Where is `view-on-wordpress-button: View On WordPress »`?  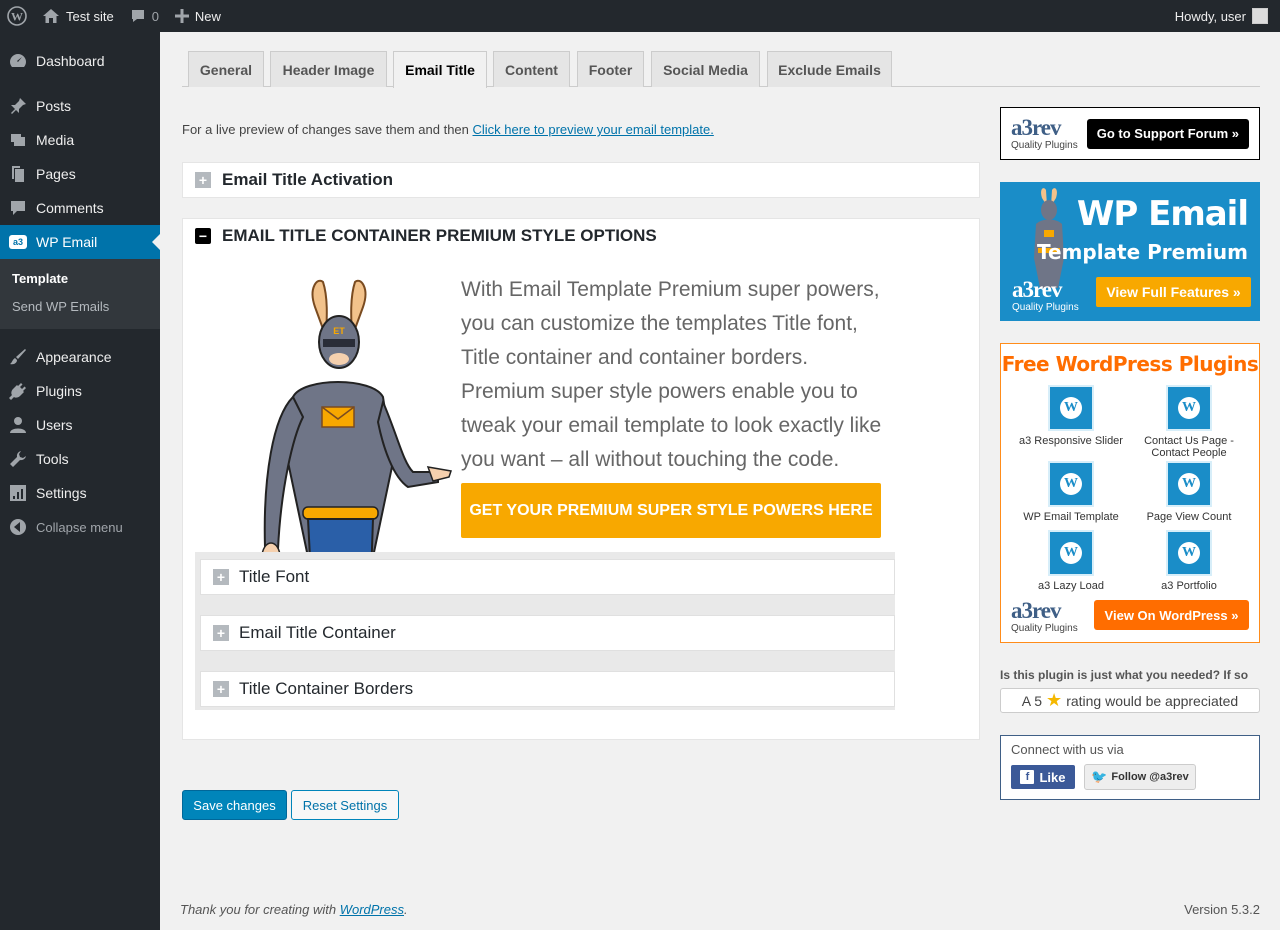 view-on-wordpress-button: View On WordPress » is located at coordinates (1171, 615).